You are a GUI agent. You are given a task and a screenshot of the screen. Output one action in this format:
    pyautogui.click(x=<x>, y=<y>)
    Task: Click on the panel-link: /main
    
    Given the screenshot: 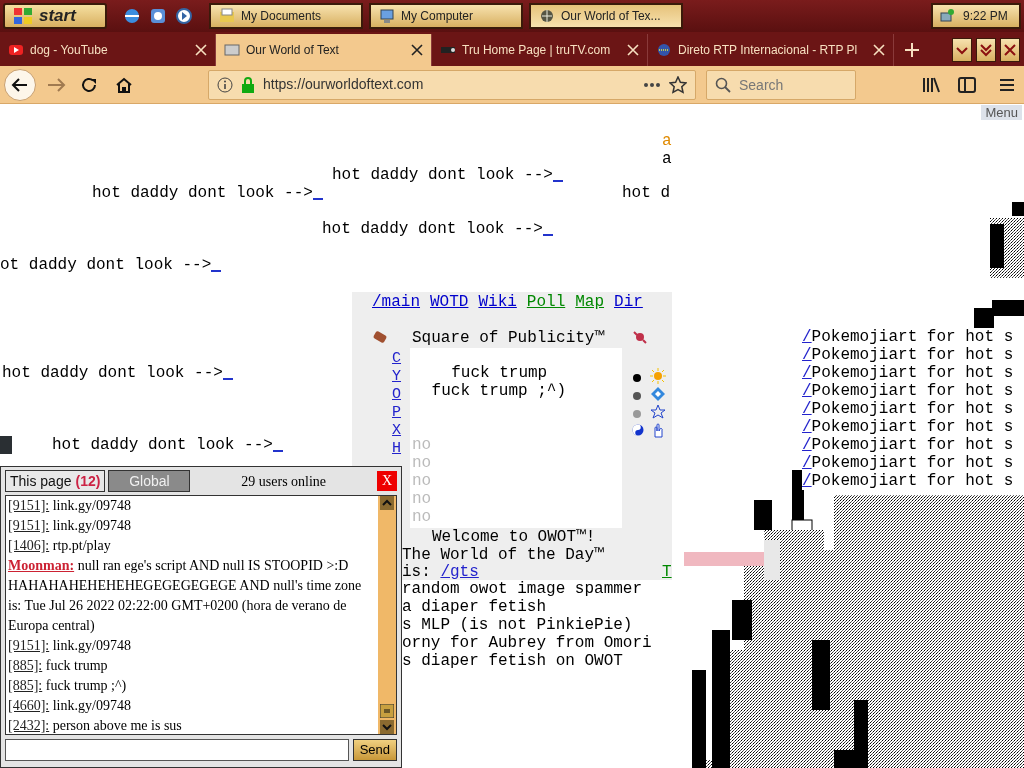 What is the action you would take?
    pyautogui.click(x=396, y=302)
    